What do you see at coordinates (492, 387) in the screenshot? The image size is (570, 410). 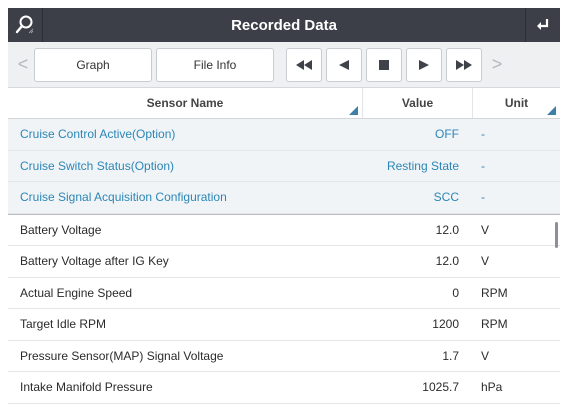 I see `sensor-unit: hPa` at bounding box center [492, 387].